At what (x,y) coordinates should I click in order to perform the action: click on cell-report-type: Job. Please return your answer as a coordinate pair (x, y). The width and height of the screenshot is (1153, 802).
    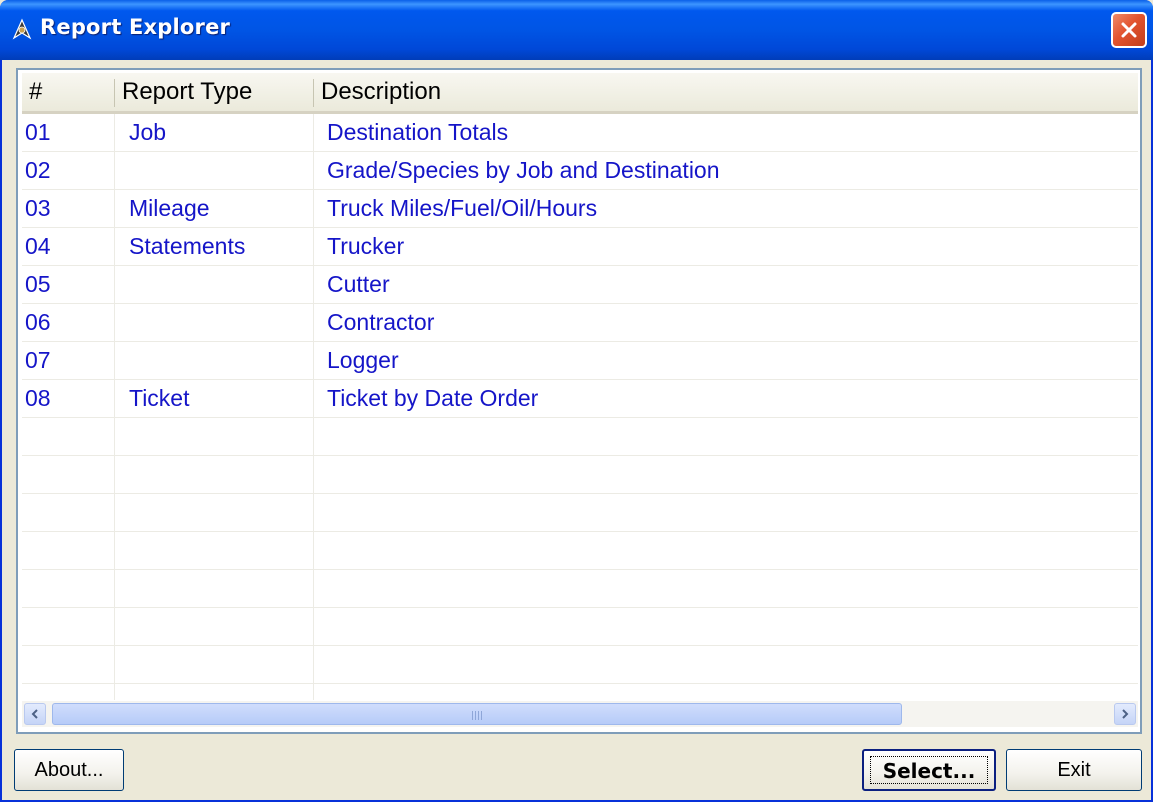
    Looking at the image, I should click on (148, 132).